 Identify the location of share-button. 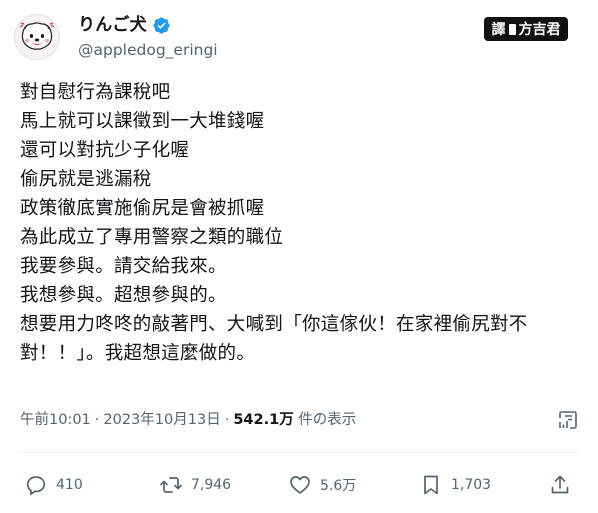
(560, 485).